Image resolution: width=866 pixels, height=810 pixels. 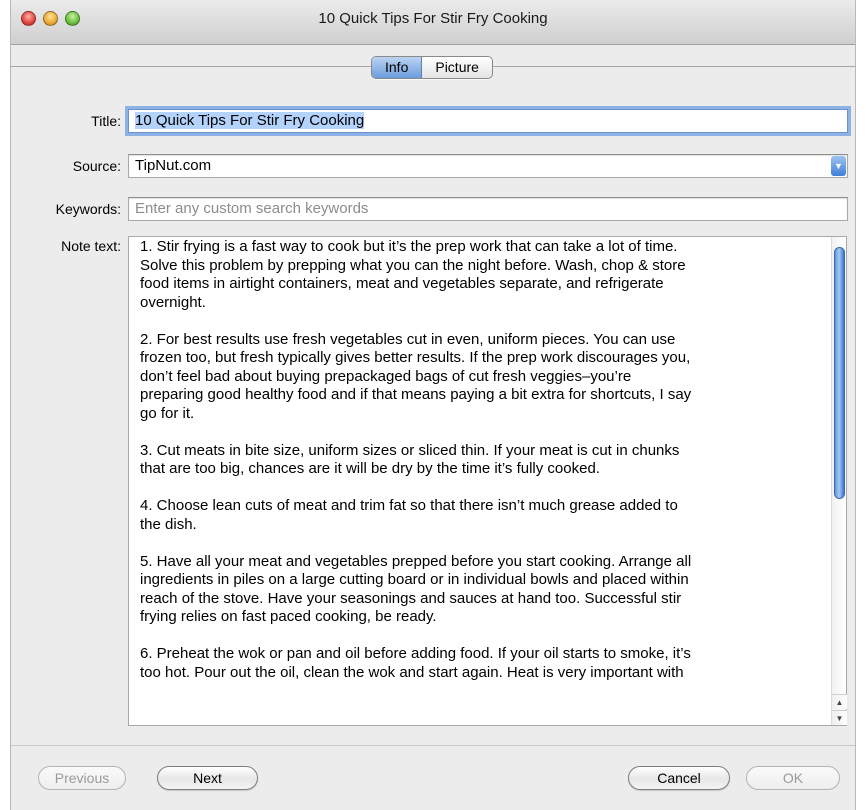 I want to click on source-combobox: TipNut.com ▼, so click(x=488, y=166).